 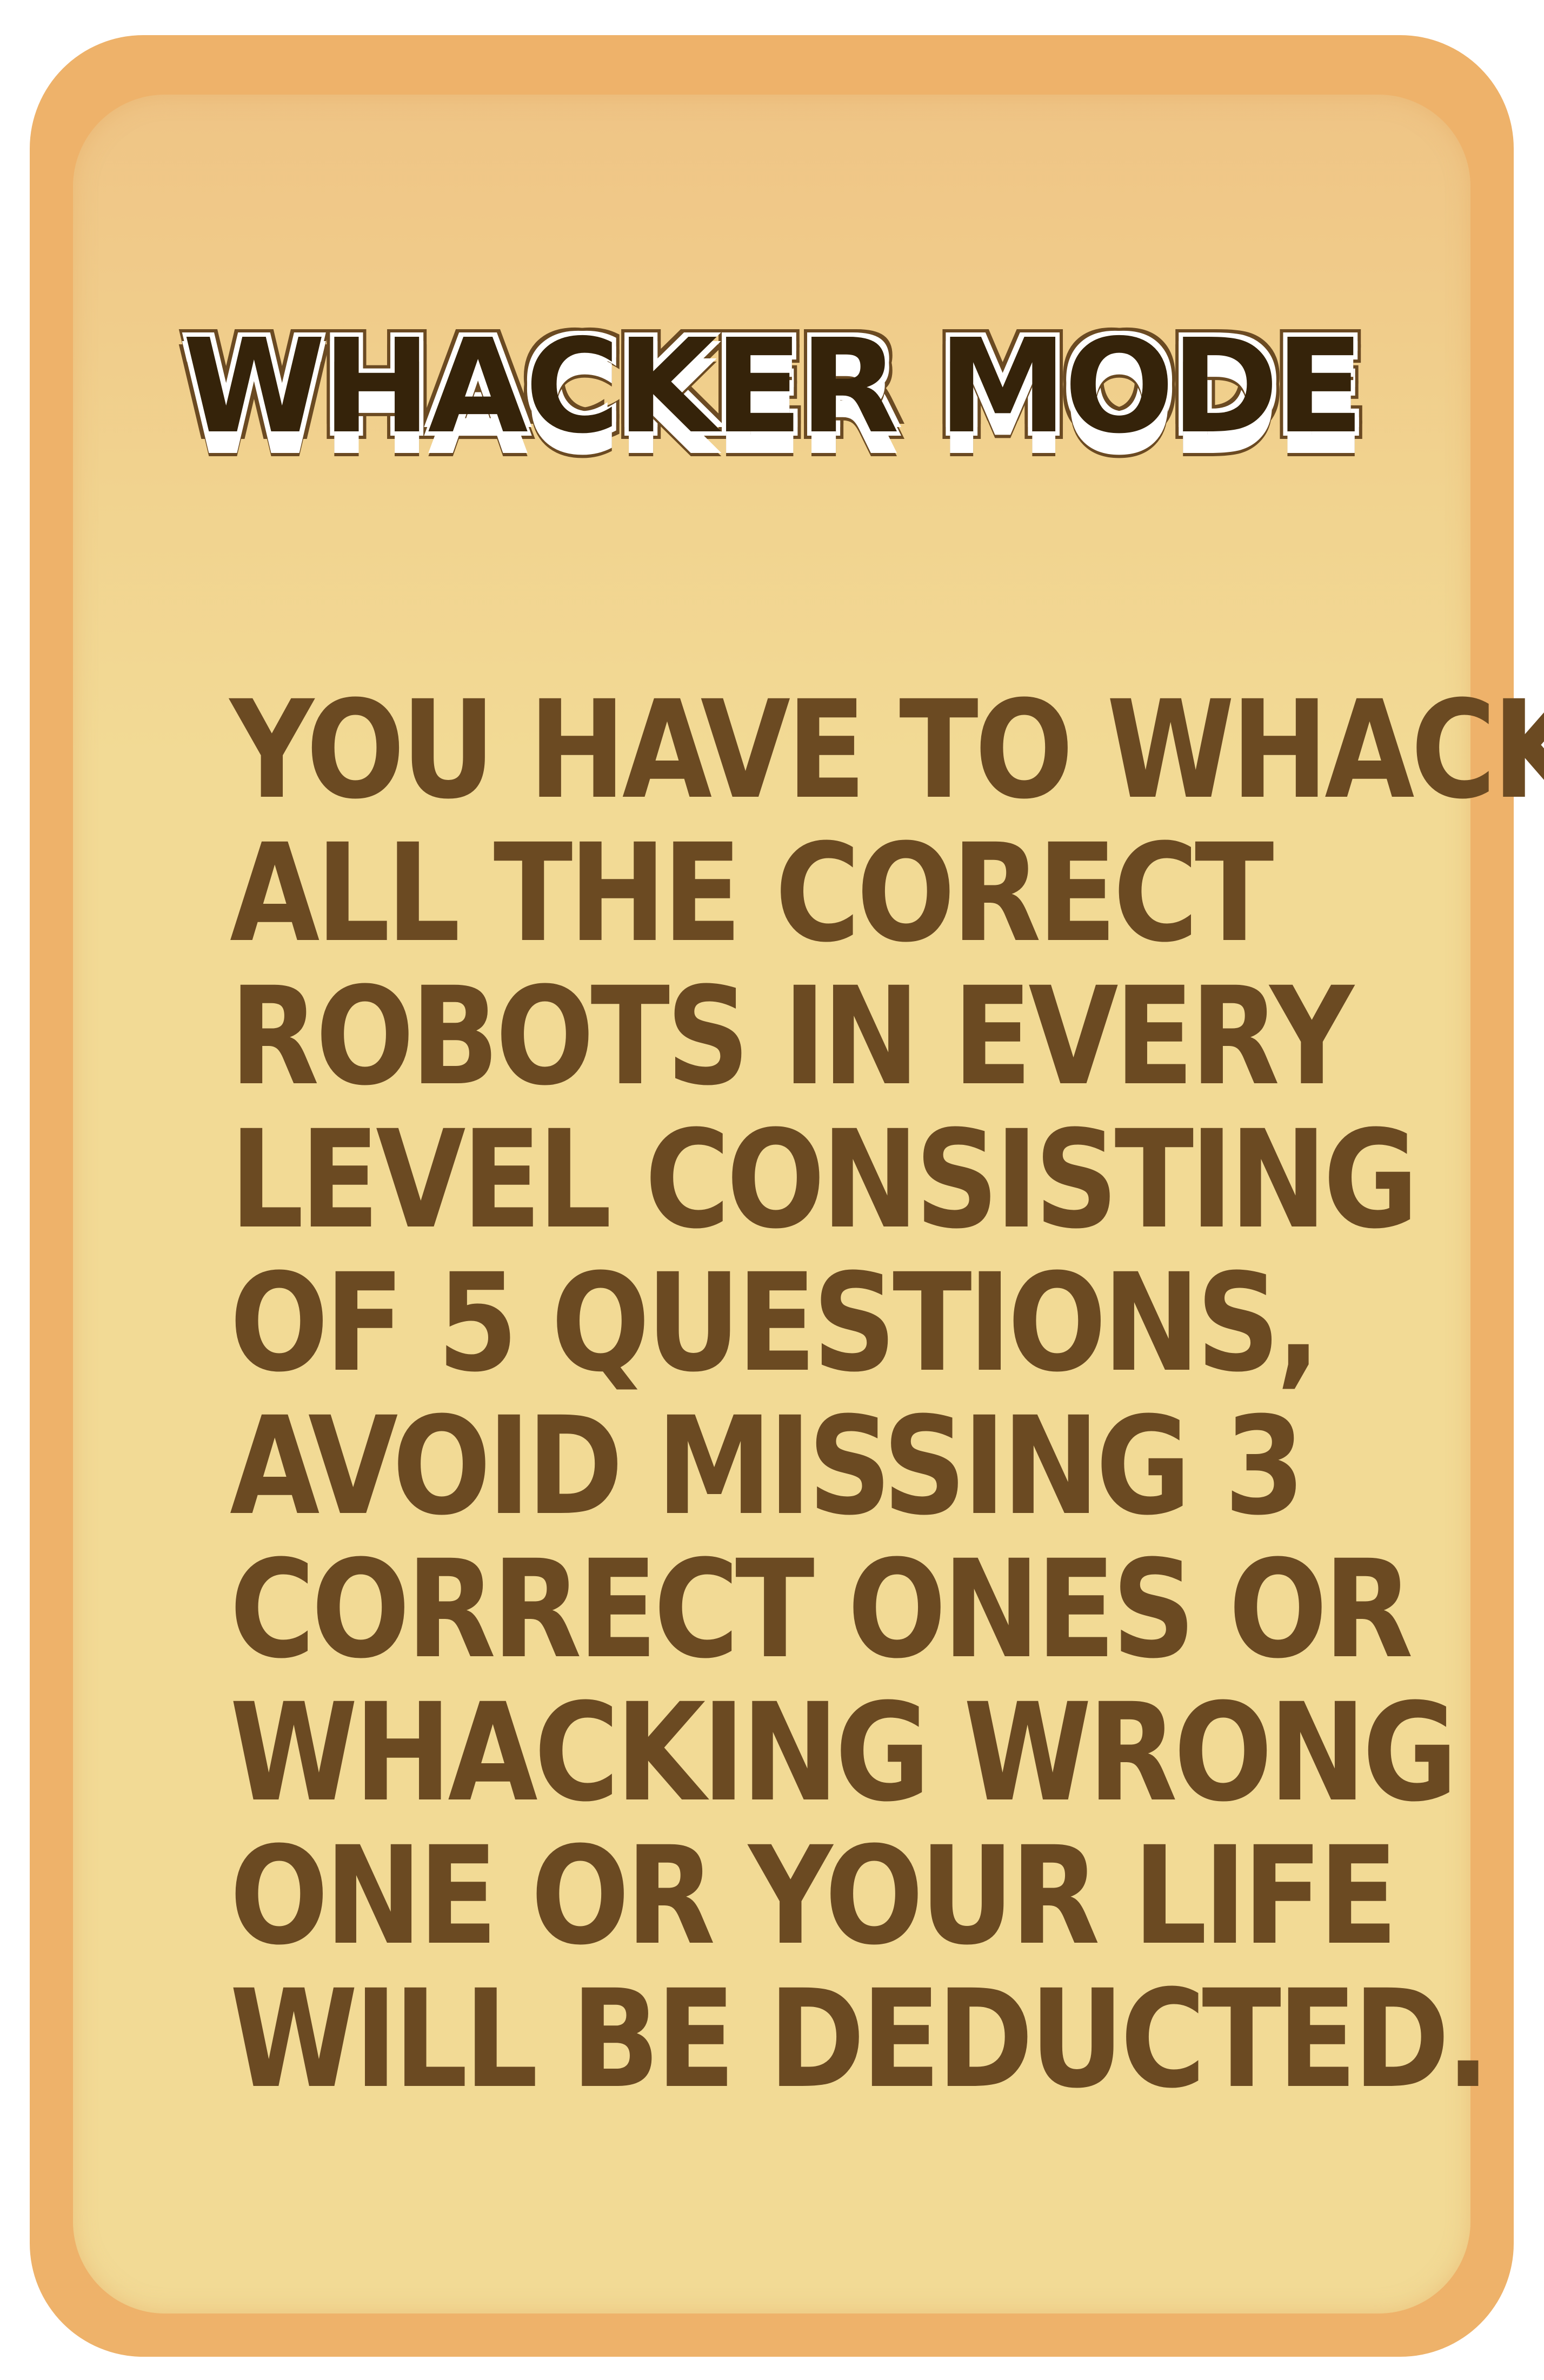 What do you see at coordinates (860, 2040) in the screenshot?
I see `instruction-line: WILL BE DEDUCTED.` at bounding box center [860, 2040].